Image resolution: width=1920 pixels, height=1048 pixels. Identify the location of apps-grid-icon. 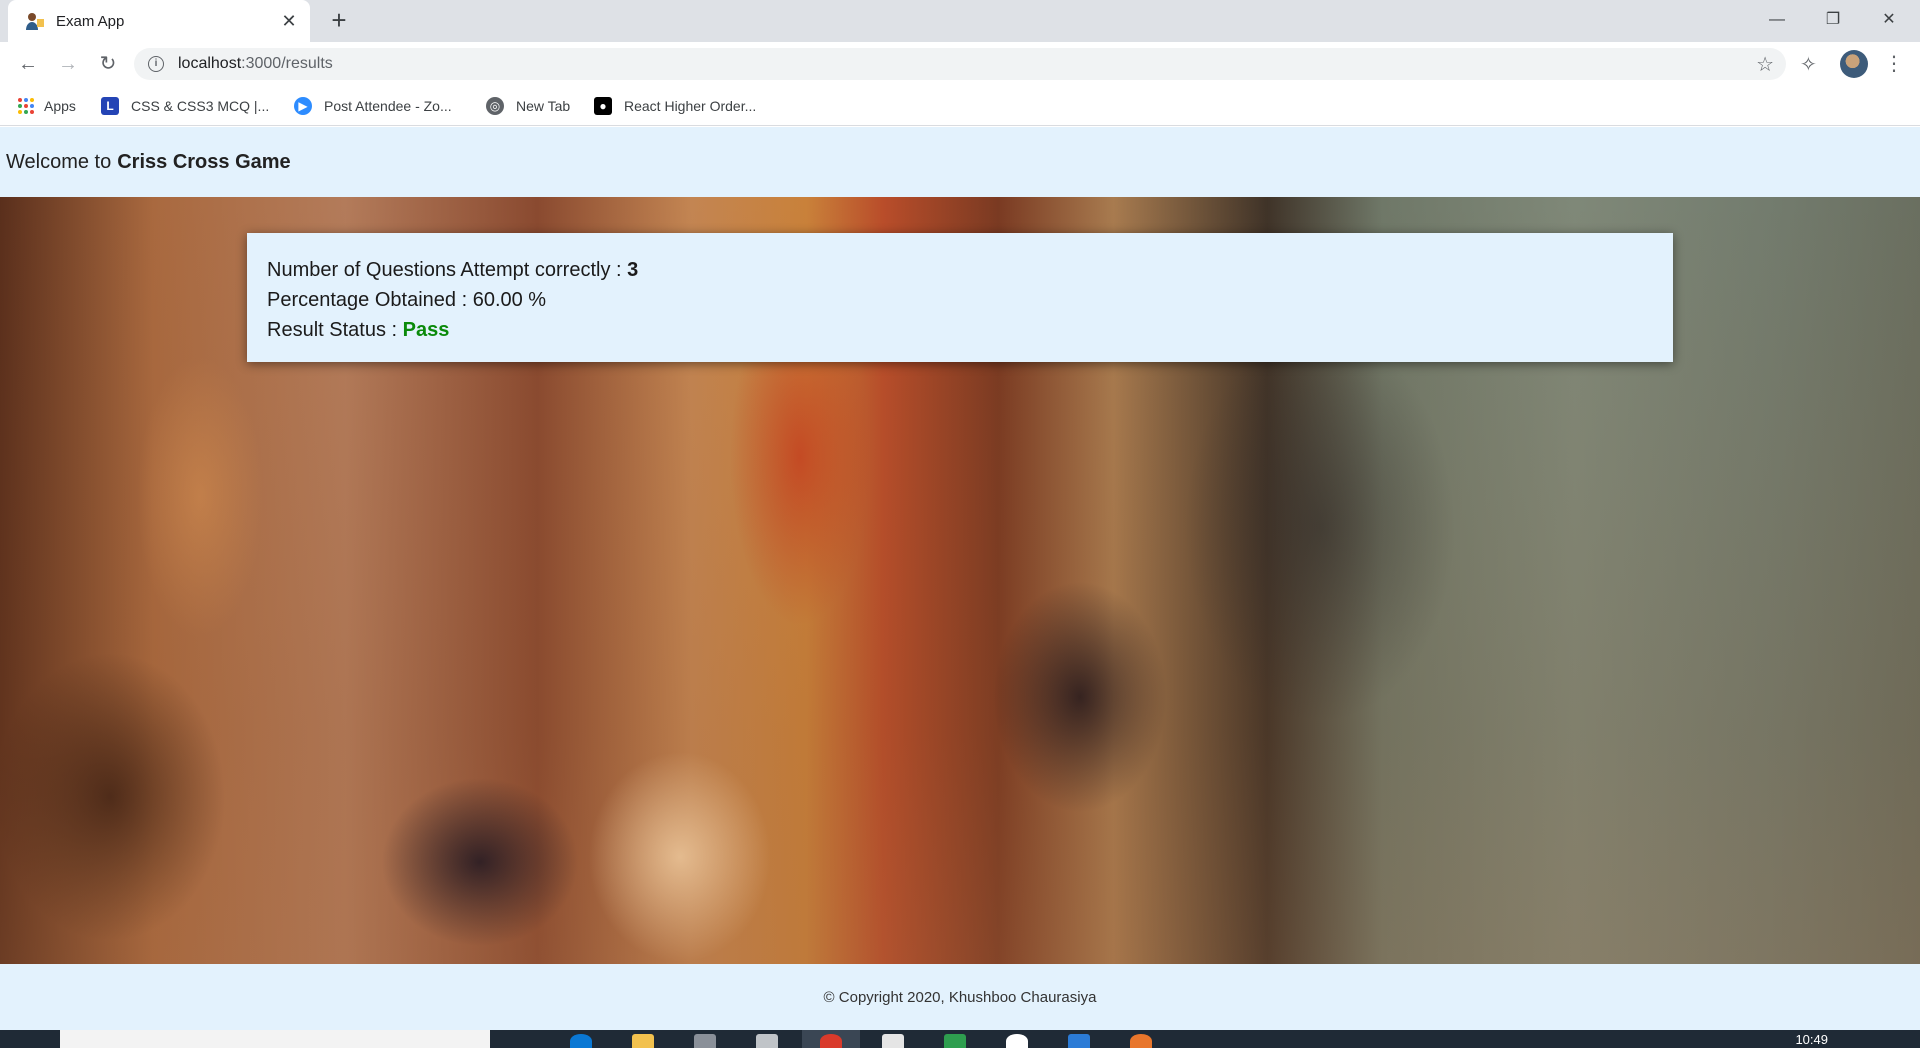
(26, 106).